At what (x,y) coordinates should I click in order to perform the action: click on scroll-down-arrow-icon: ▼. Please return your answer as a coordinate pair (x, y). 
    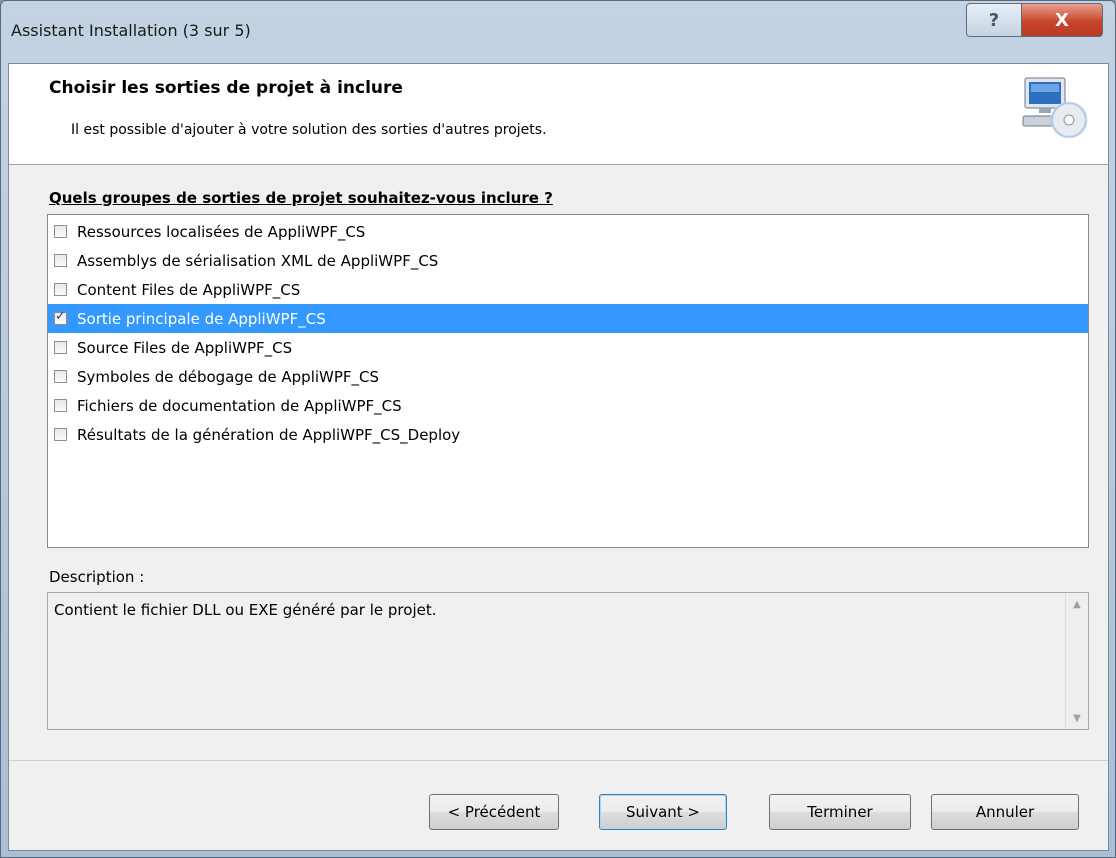
    Looking at the image, I should click on (1077, 718).